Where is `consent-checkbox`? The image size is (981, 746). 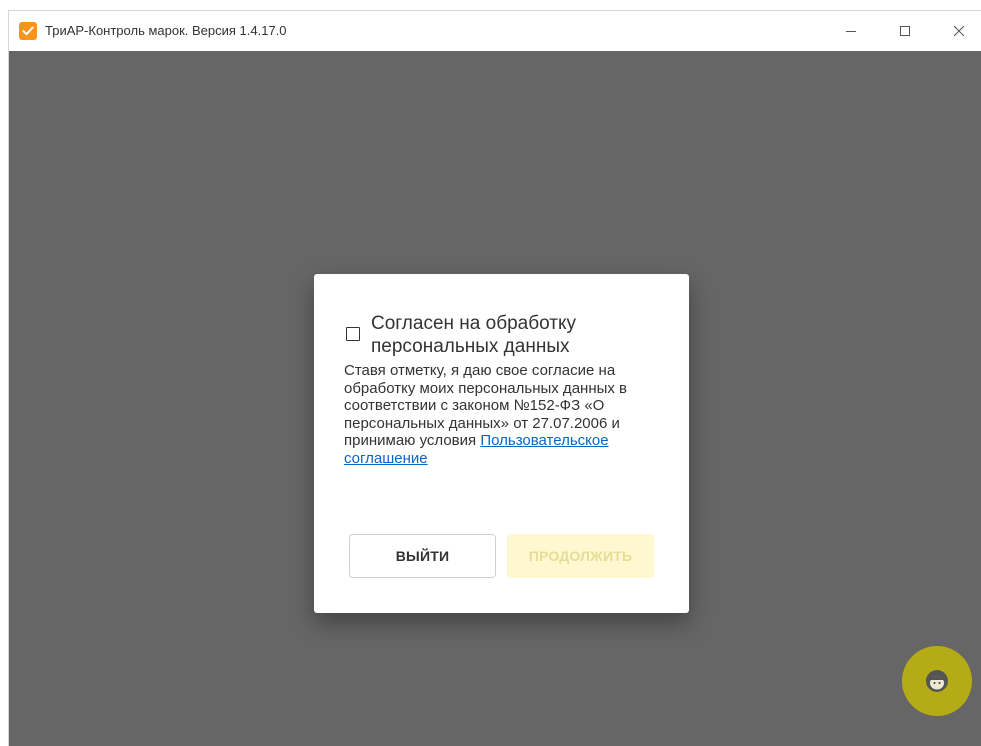 consent-checkbox is located at coordinates (353, 334).